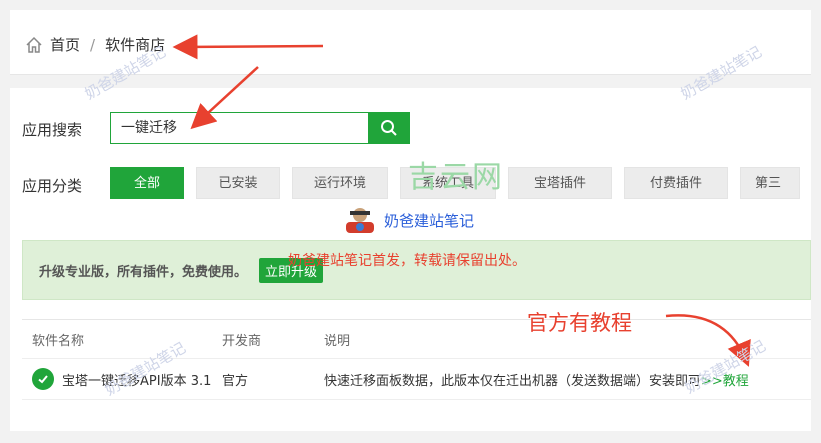  I want to click on arrow-to-search, so click(224, 98).